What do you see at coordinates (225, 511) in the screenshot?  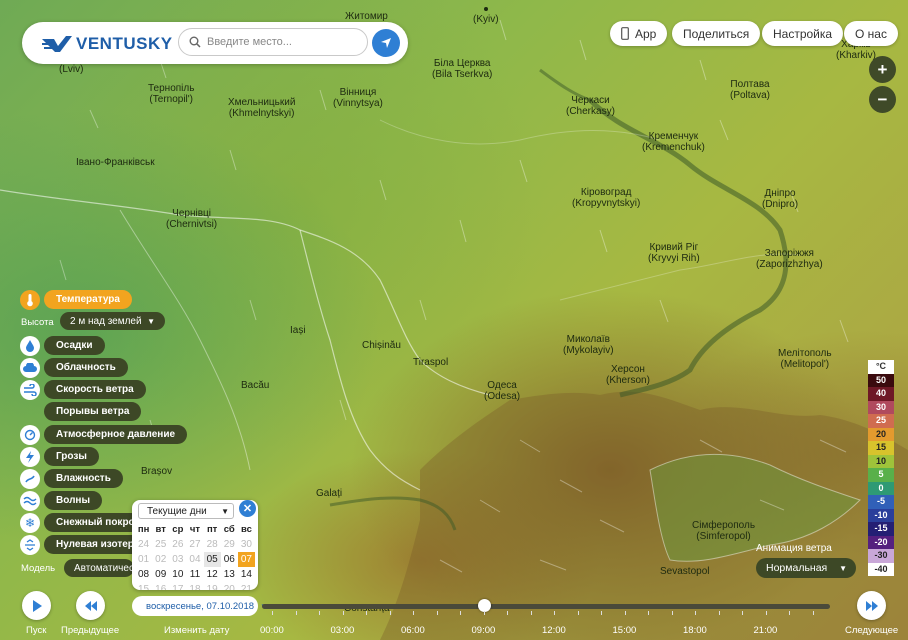 I see `caret-down-icon: ▼` at bounding box center [225, 511].